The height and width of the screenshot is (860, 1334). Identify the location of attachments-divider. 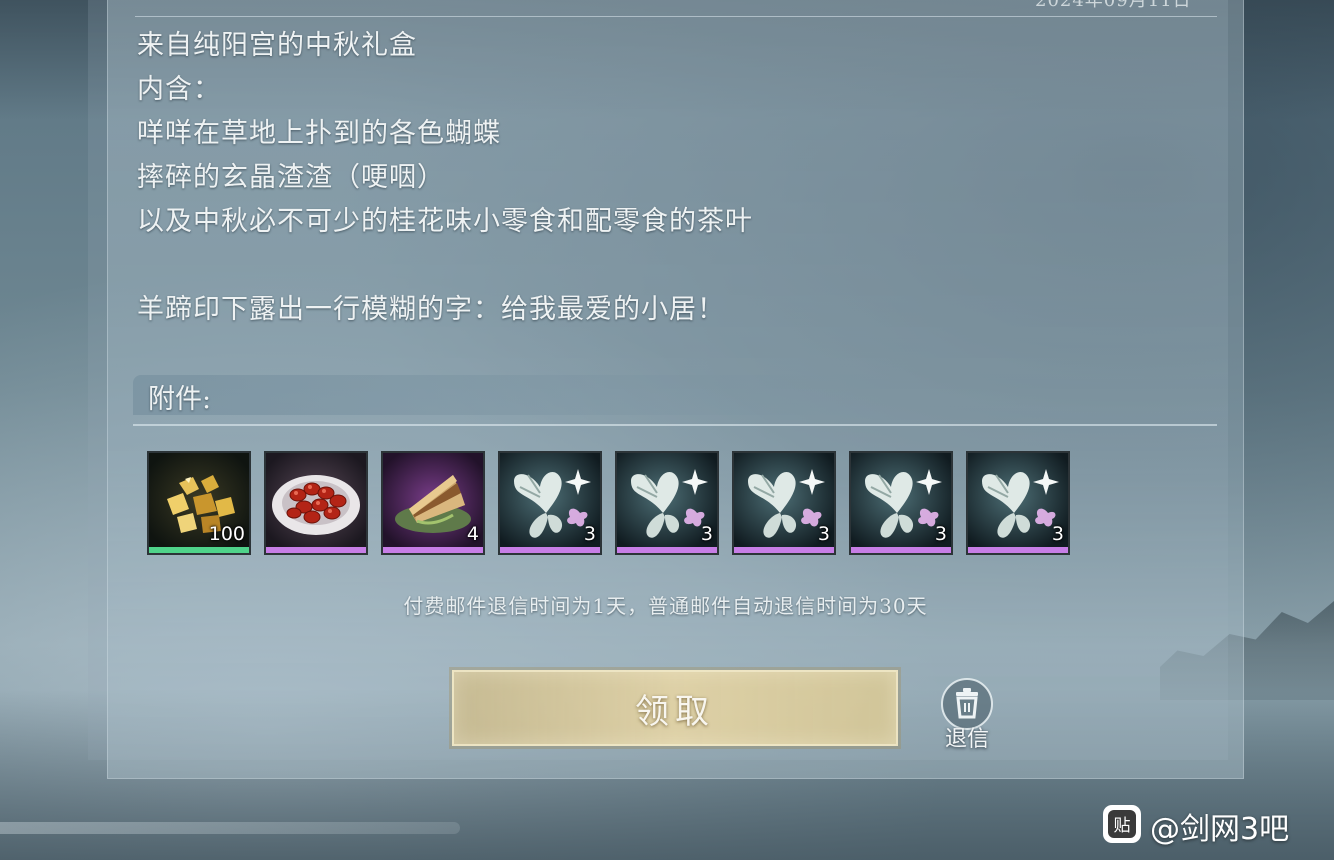
(675, 425).